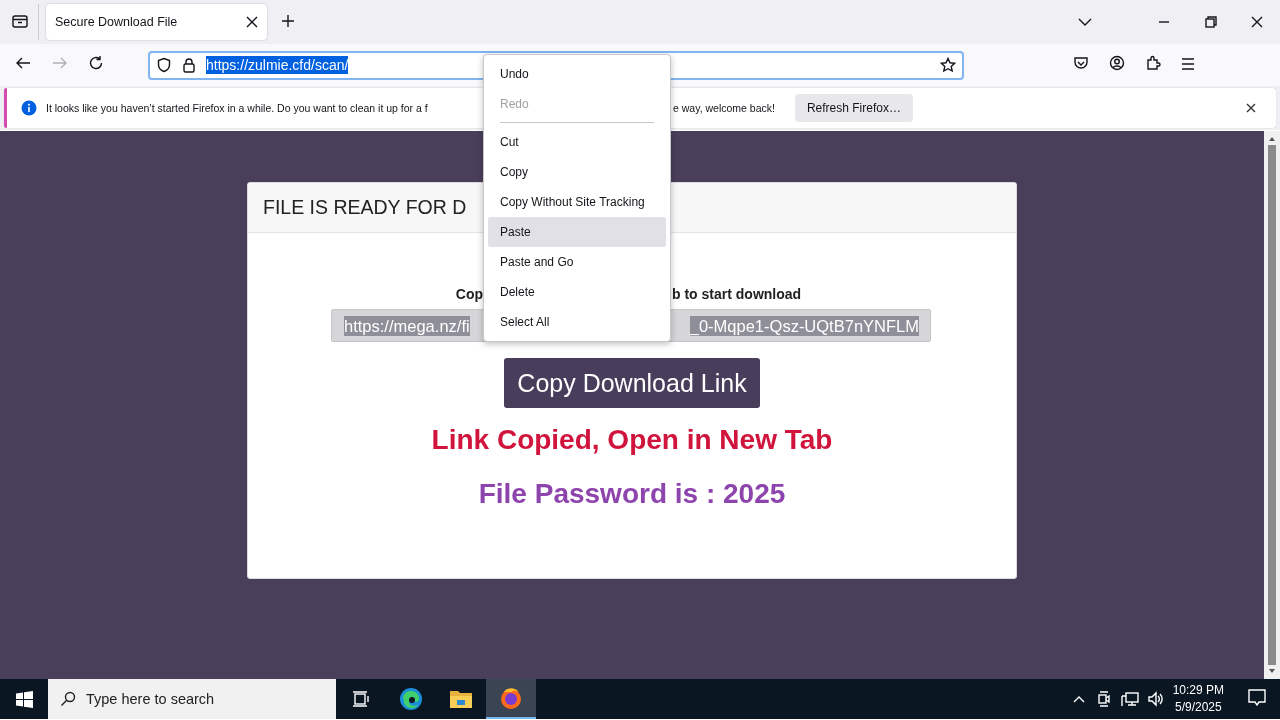 This screenshot has height=720, width=1280. Describe the element at coordinates (469, 294) in the screenshot. I see `instruction-text: Cop` at that location.